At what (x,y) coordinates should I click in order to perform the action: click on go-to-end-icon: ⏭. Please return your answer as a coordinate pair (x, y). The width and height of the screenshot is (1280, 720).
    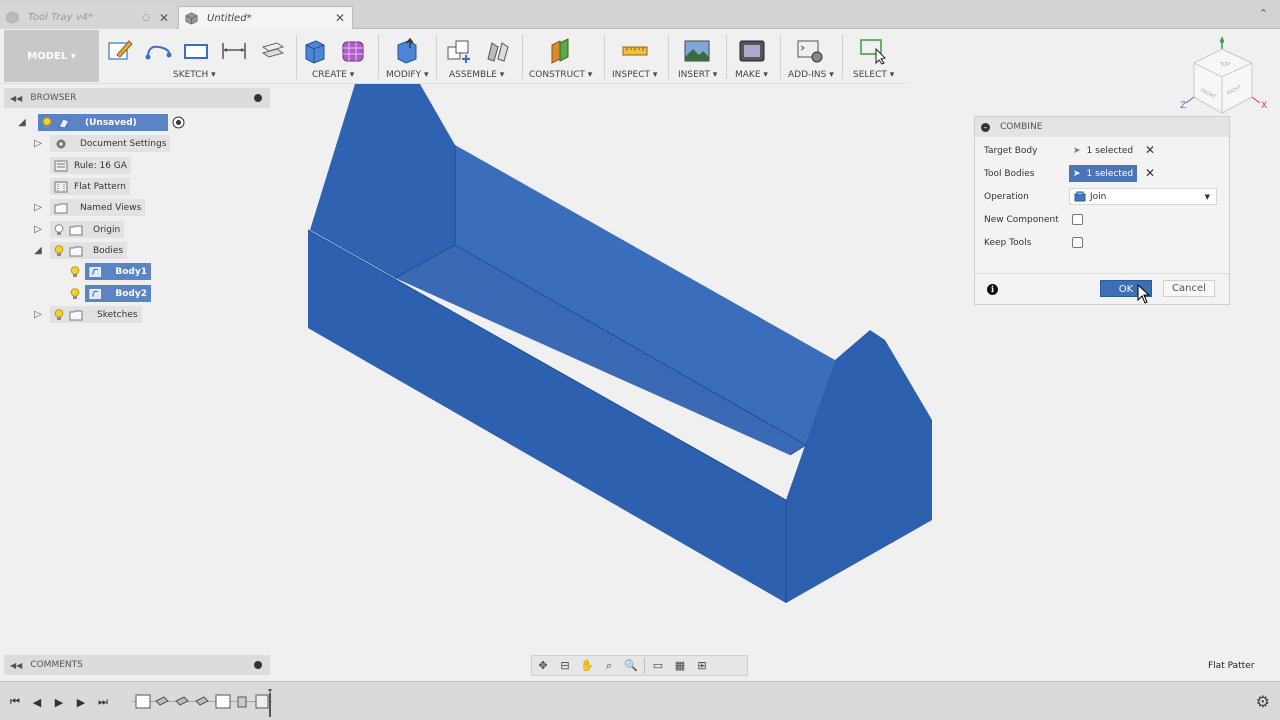
    Looking at the image, I should click on (103, 702).